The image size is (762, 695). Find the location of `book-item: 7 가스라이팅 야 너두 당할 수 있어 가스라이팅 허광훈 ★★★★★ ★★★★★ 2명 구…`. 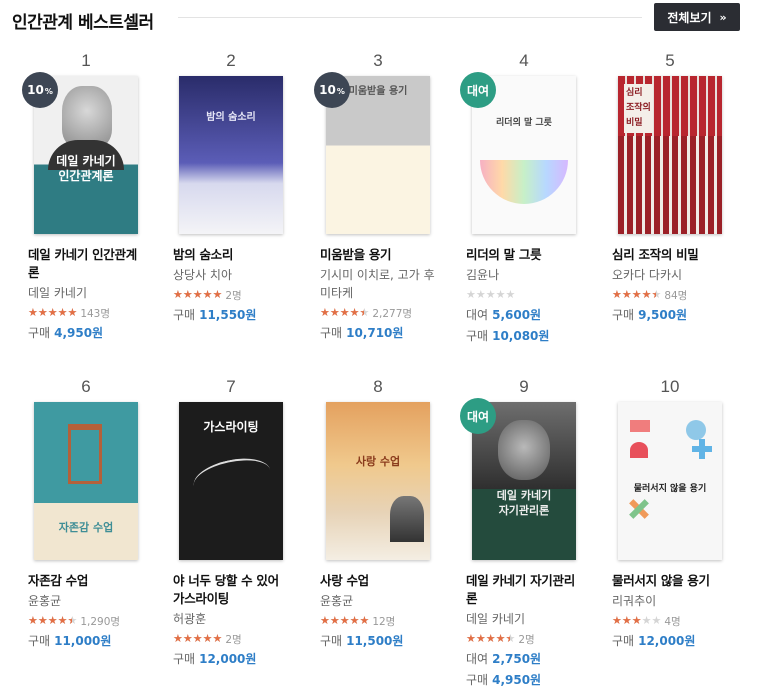

book-item: 7 가스라이팅 야 너두 당할 수 있어 가스라이팅 허광훈 ★★★★★ ★★★★★ 2명 구… is located at coordinates (231, 522).